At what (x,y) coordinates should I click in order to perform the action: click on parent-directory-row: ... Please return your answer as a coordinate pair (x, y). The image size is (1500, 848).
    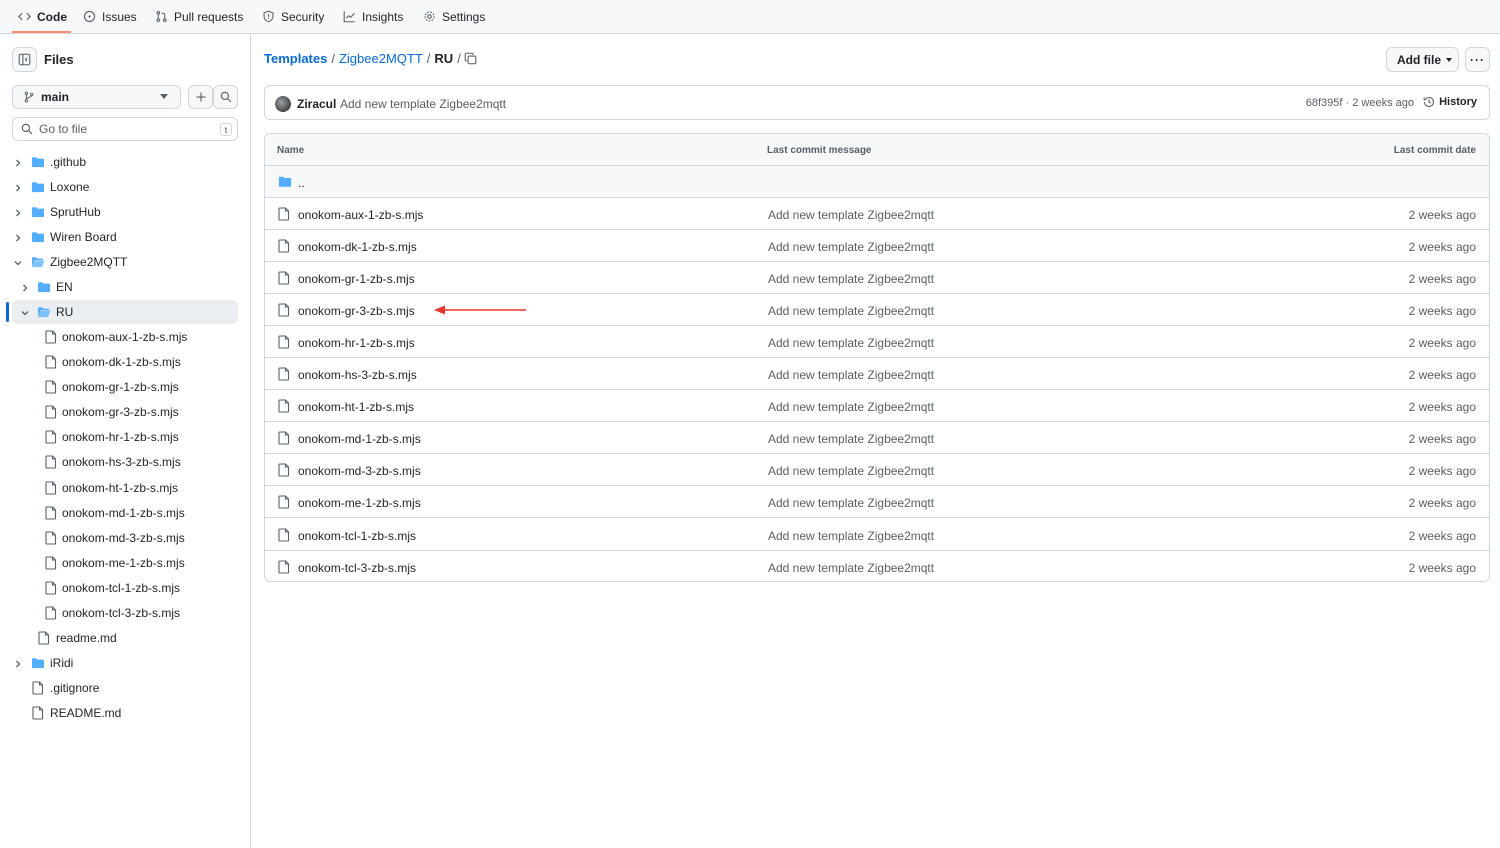
    Looking at the image, I should click on (877, 182).